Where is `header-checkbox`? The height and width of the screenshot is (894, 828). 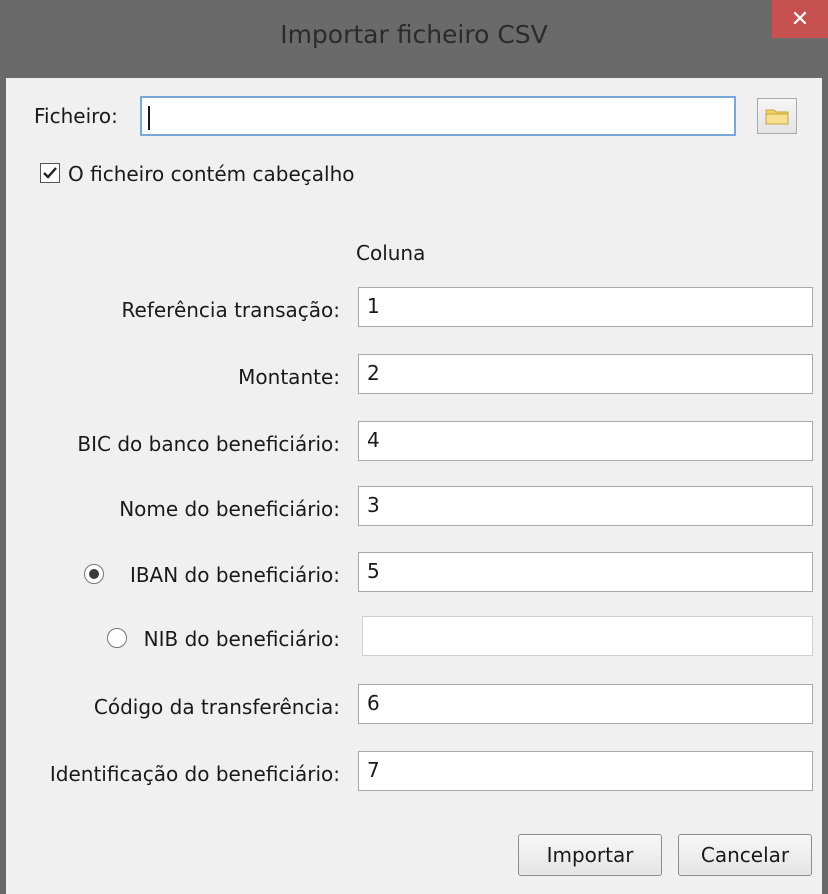 header-checkbox is located at coordinates (50, 173).